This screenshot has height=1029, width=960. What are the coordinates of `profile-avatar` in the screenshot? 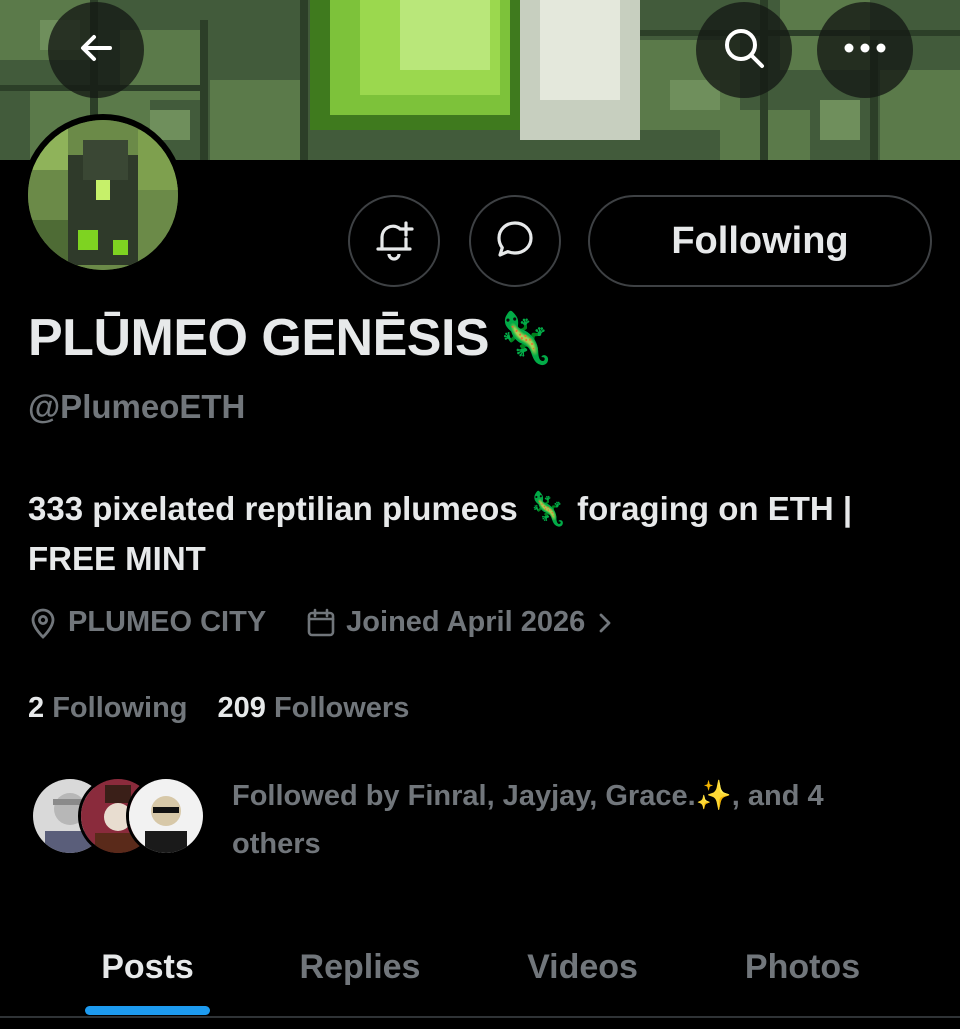 It's located at (103, 195).